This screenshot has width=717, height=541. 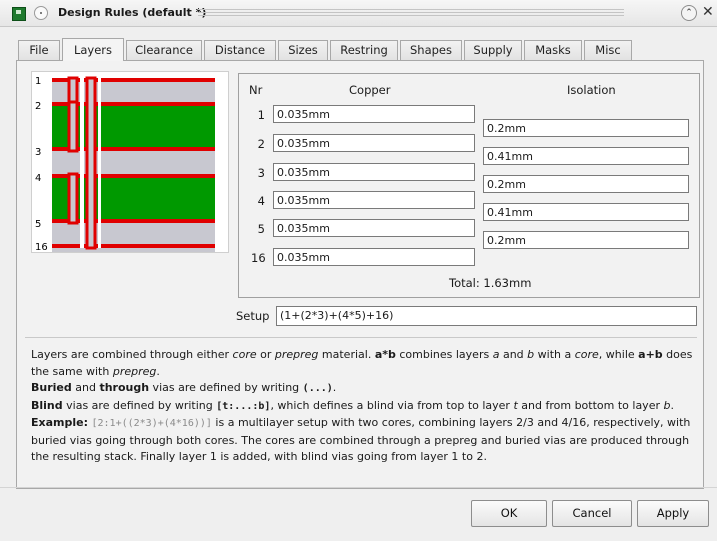 What do you see at coordinates (41, 247) in the screenshot?
I see `layer-label-16: 16` at bounding box center [41, 247].